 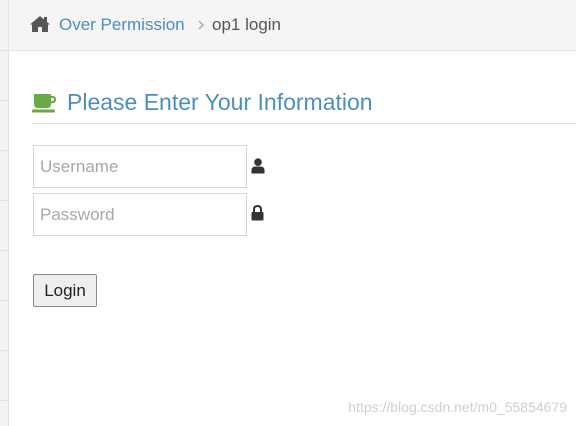 What do you see at coordinates (258, 166) in the screenshot?
I see `user-icon` at bounding box center [258, 166].